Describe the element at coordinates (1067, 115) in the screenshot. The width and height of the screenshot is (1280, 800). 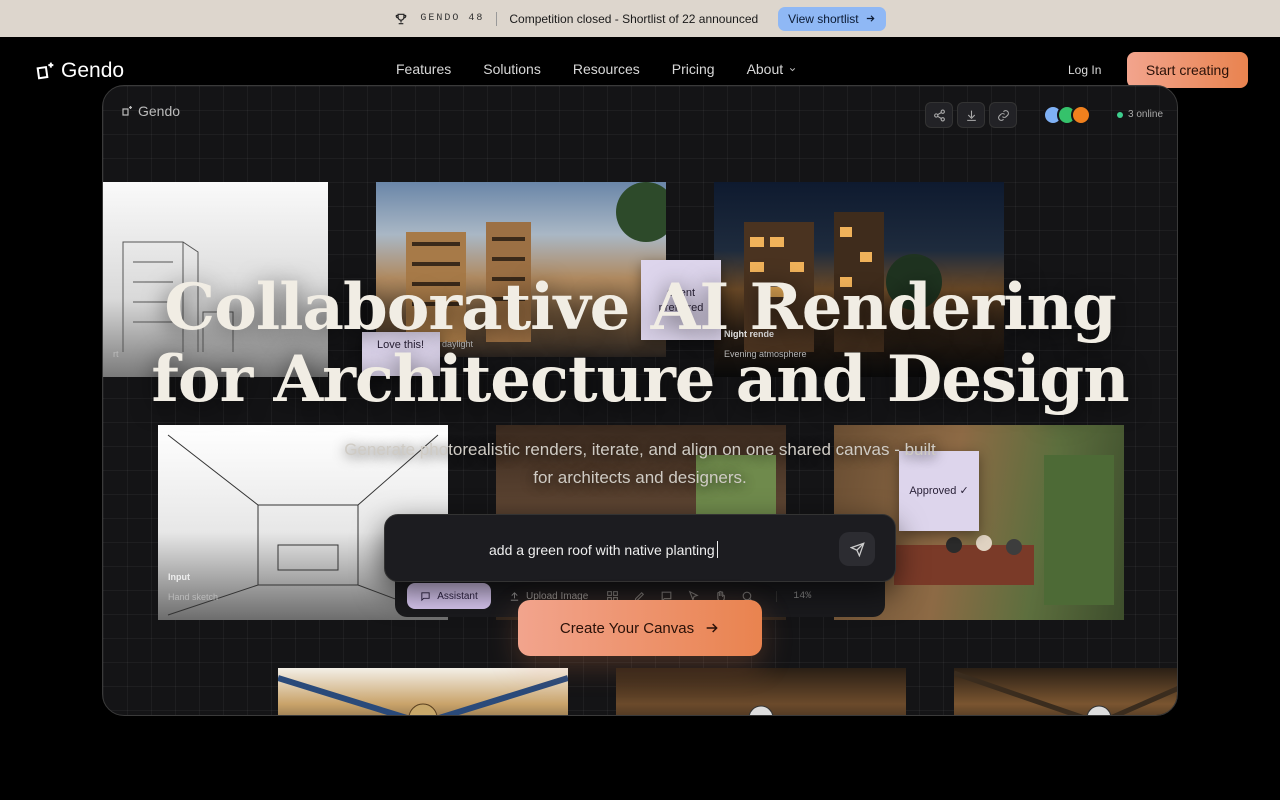
I see `collaborator-avatars` at that location.